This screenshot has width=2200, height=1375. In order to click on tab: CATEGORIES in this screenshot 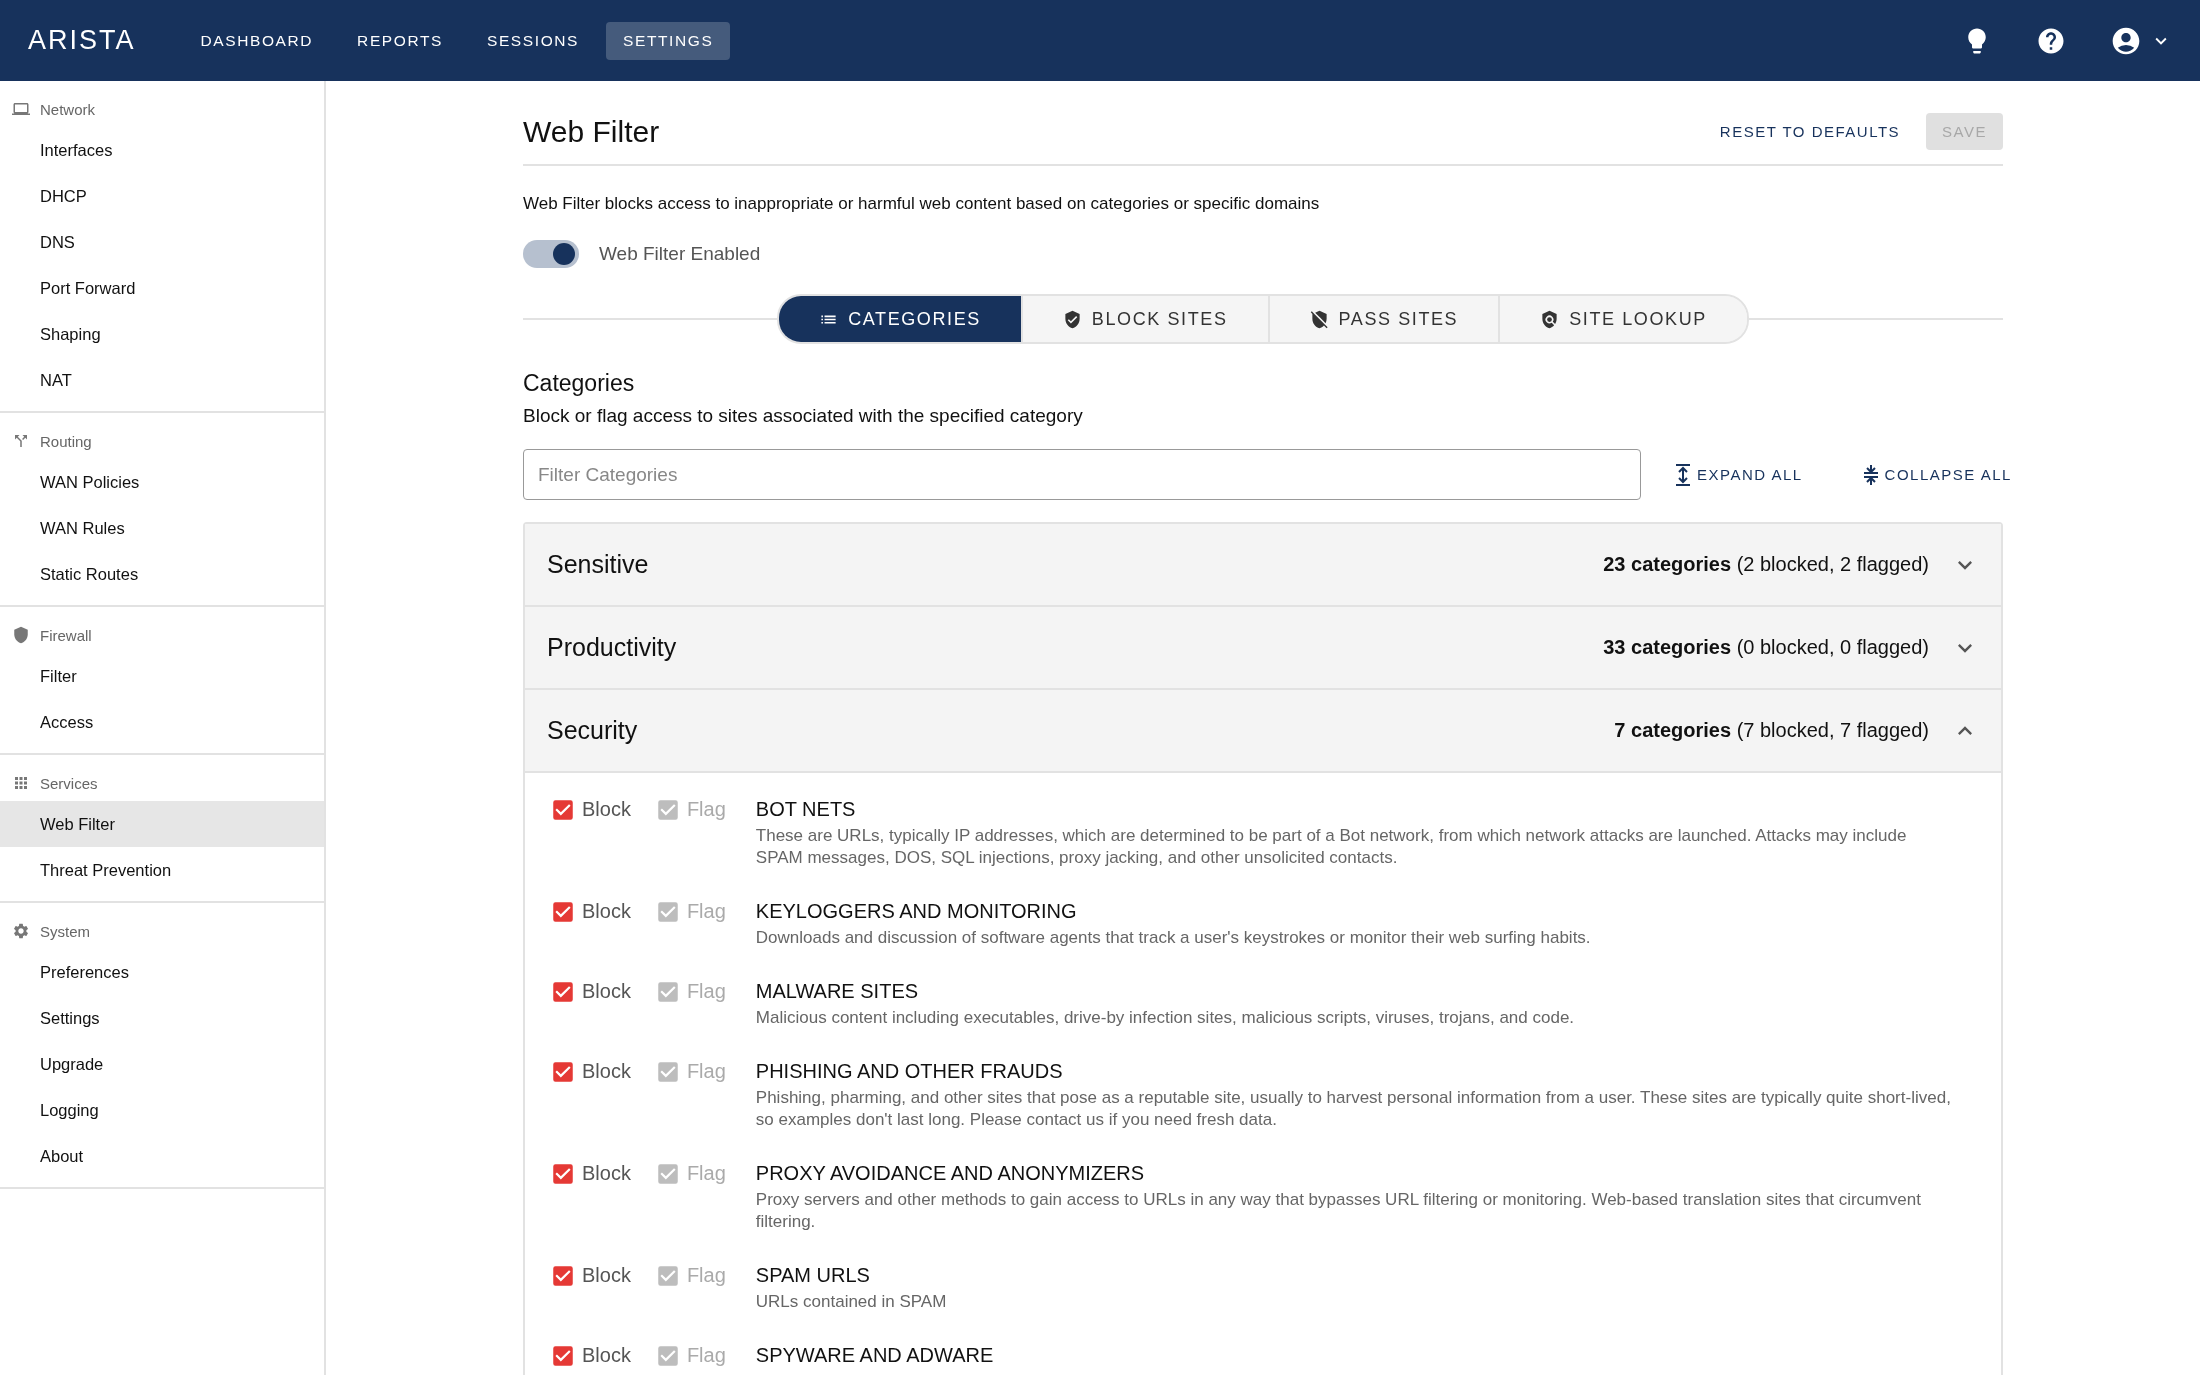, I will do `click(900, 319)`.